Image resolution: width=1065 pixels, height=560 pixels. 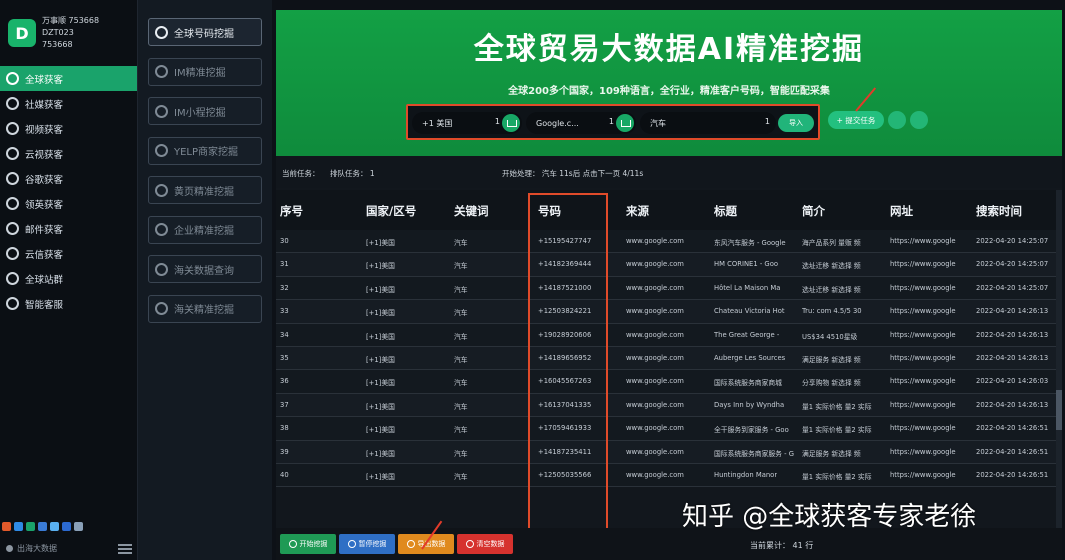 I want to click on sidebar-item: 邮件获客, so click(x=68, y=228).